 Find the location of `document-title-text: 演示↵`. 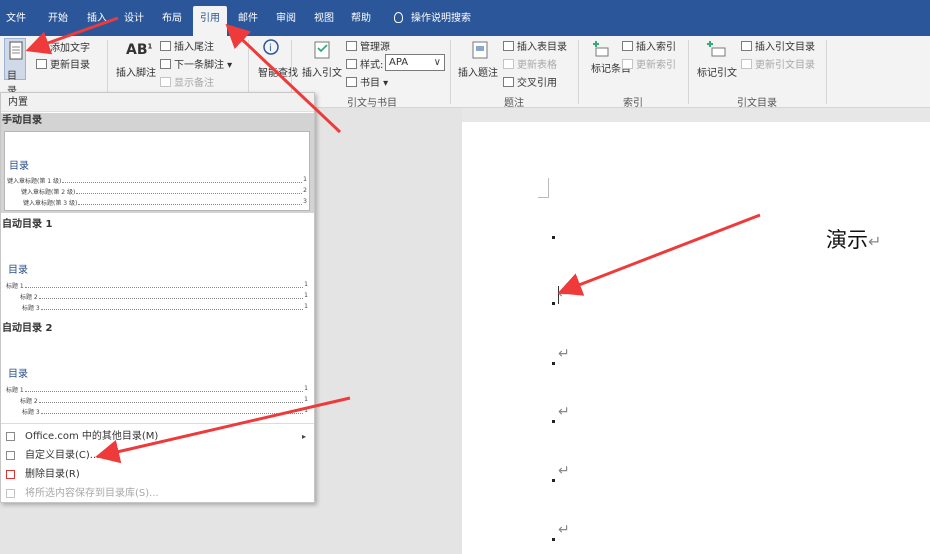

document-title-text: 演示↵ is located at coordinates (853, 239).